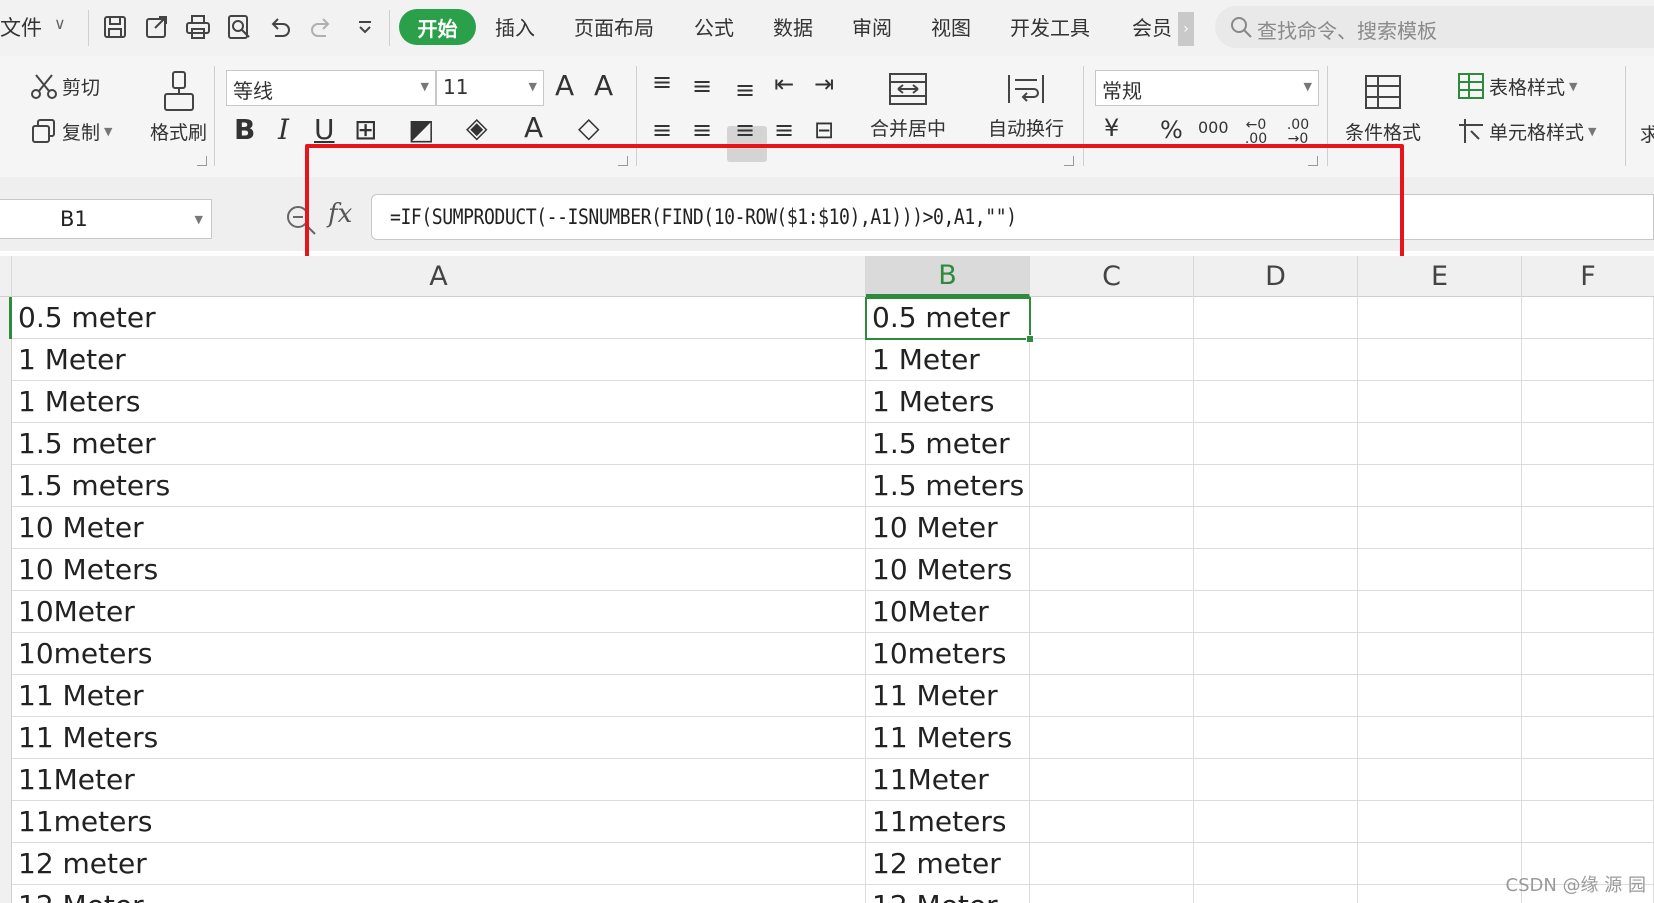 The width and height of the screenshot is (1654, 903). Describe the element at coordinates (439, 276) in the screenshot. I see `column-header-a: A` at that location.